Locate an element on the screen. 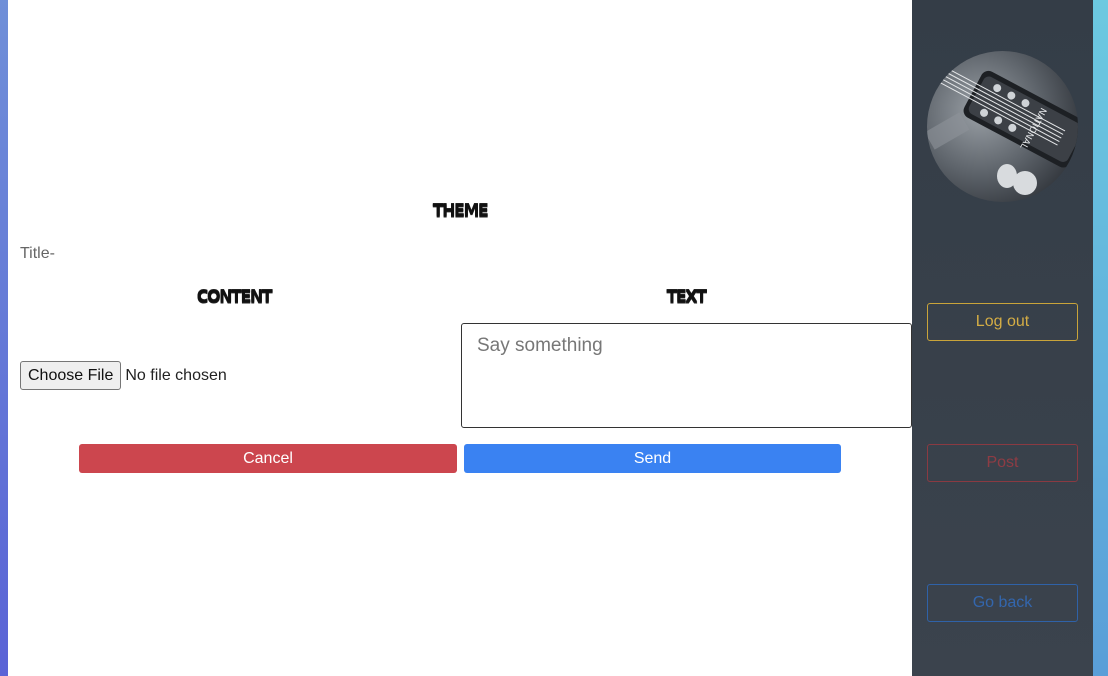 The width and height of the screenshot is (1108, 676). file-status-text: No file chosen is located at coordinates (176, 375).